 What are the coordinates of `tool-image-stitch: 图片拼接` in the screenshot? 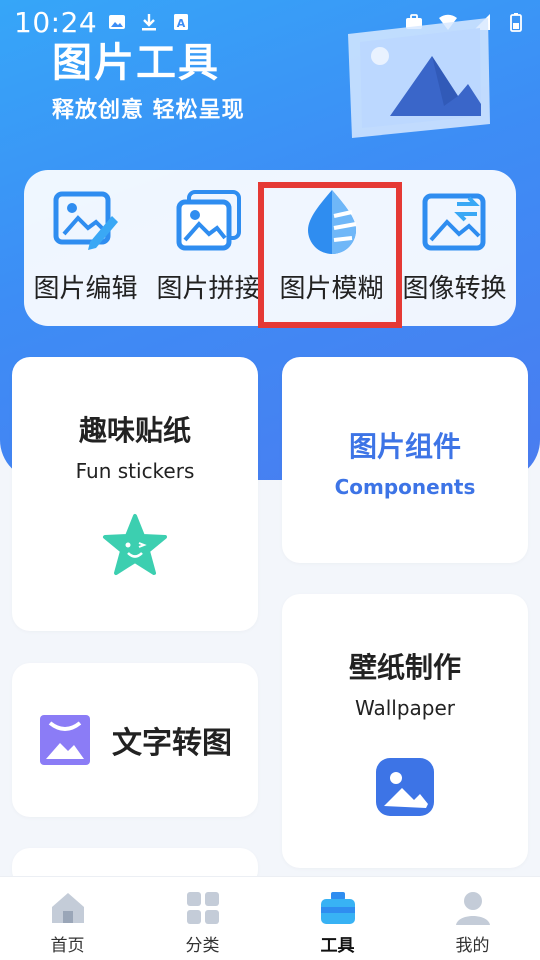 It's located at (208, 248).